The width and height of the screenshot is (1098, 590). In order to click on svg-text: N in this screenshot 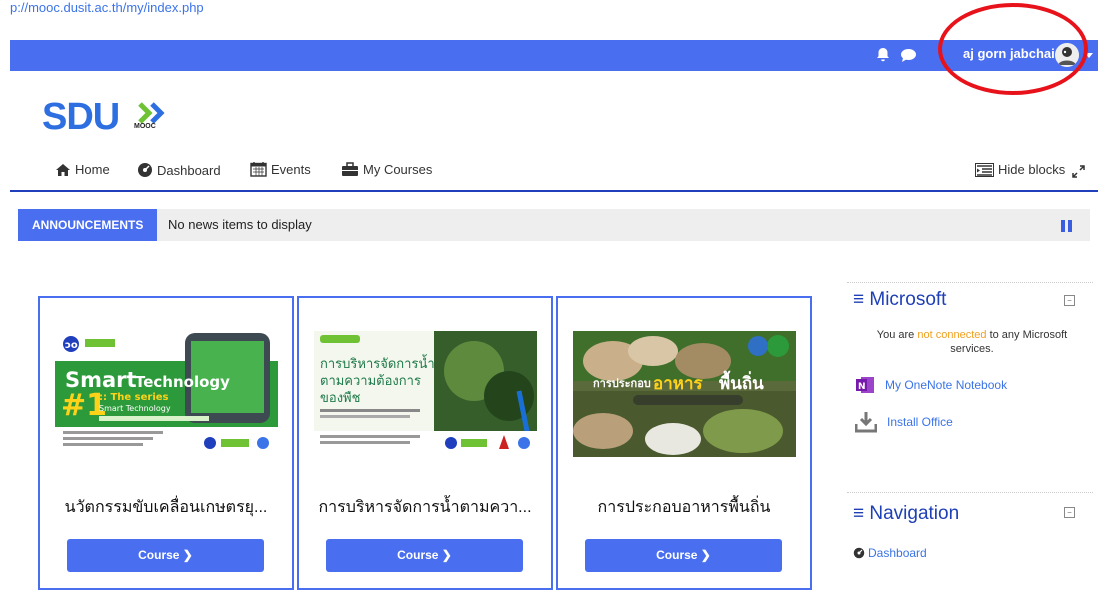, I will do `click(862, 387)`.